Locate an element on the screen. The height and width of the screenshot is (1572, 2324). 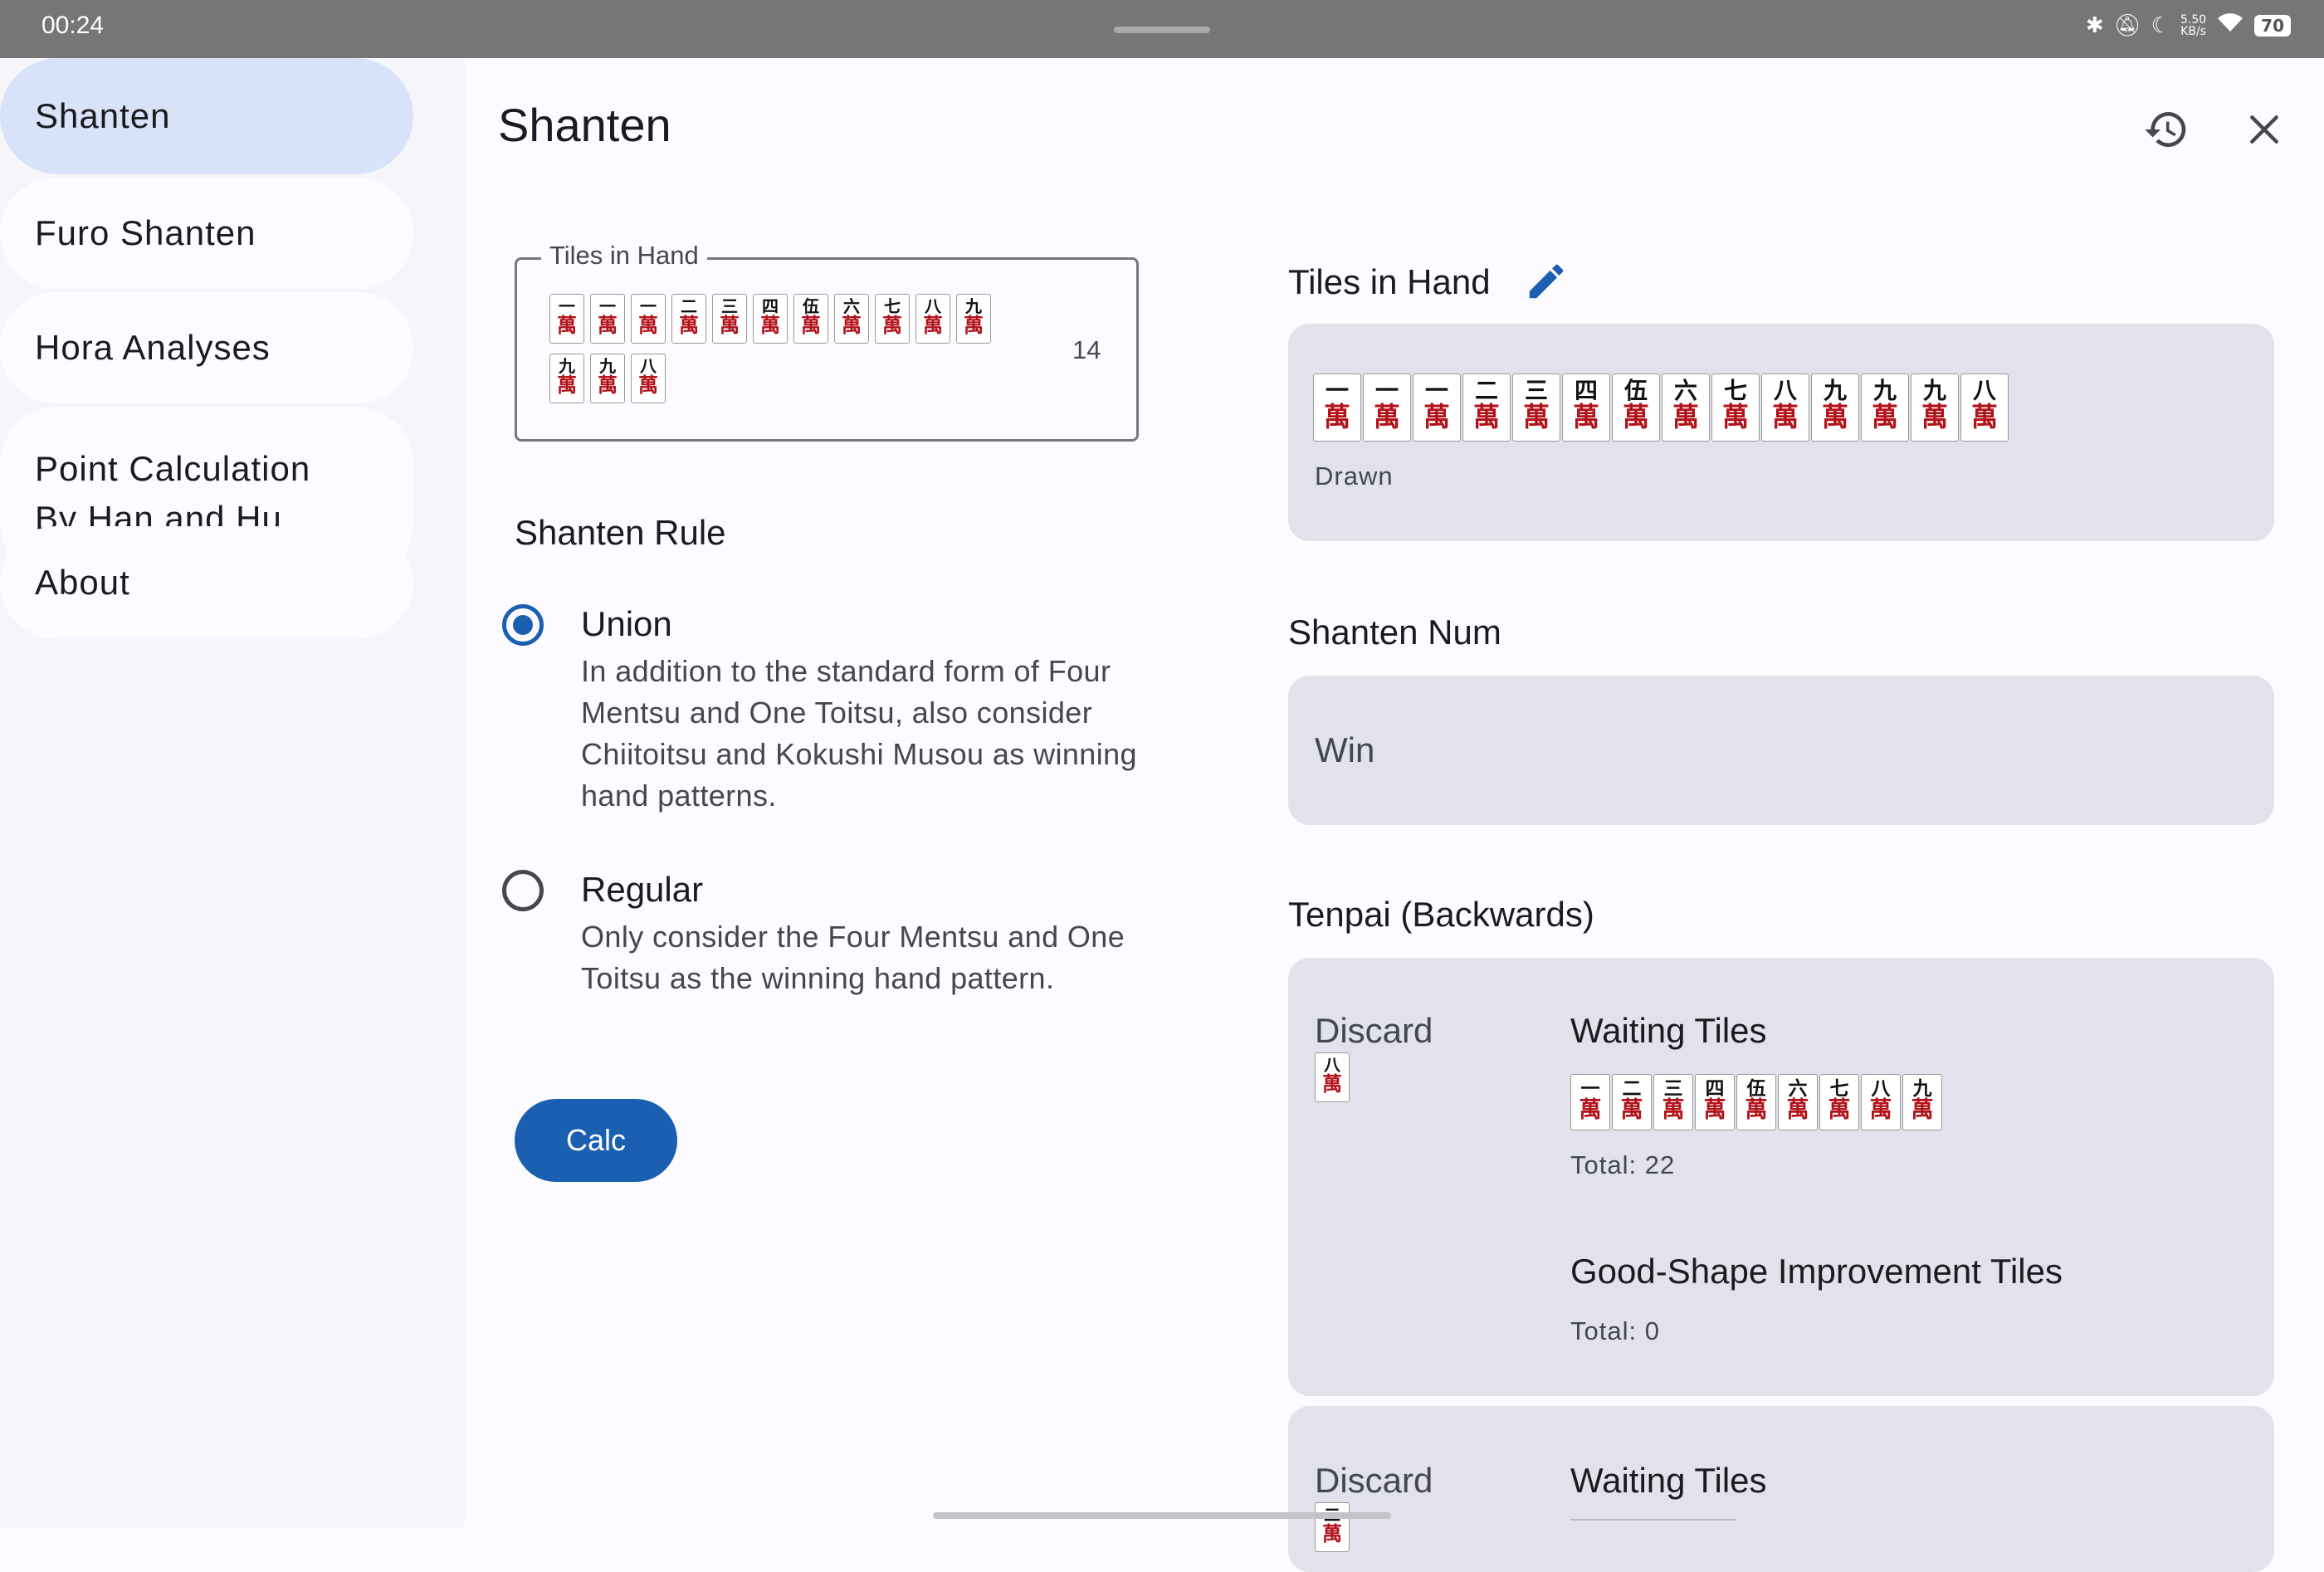
waiting-tiles: 一萬二萬三萬四萬伍萬六萬七萬八萬九萬 is located at coordinates (1756, 1102).